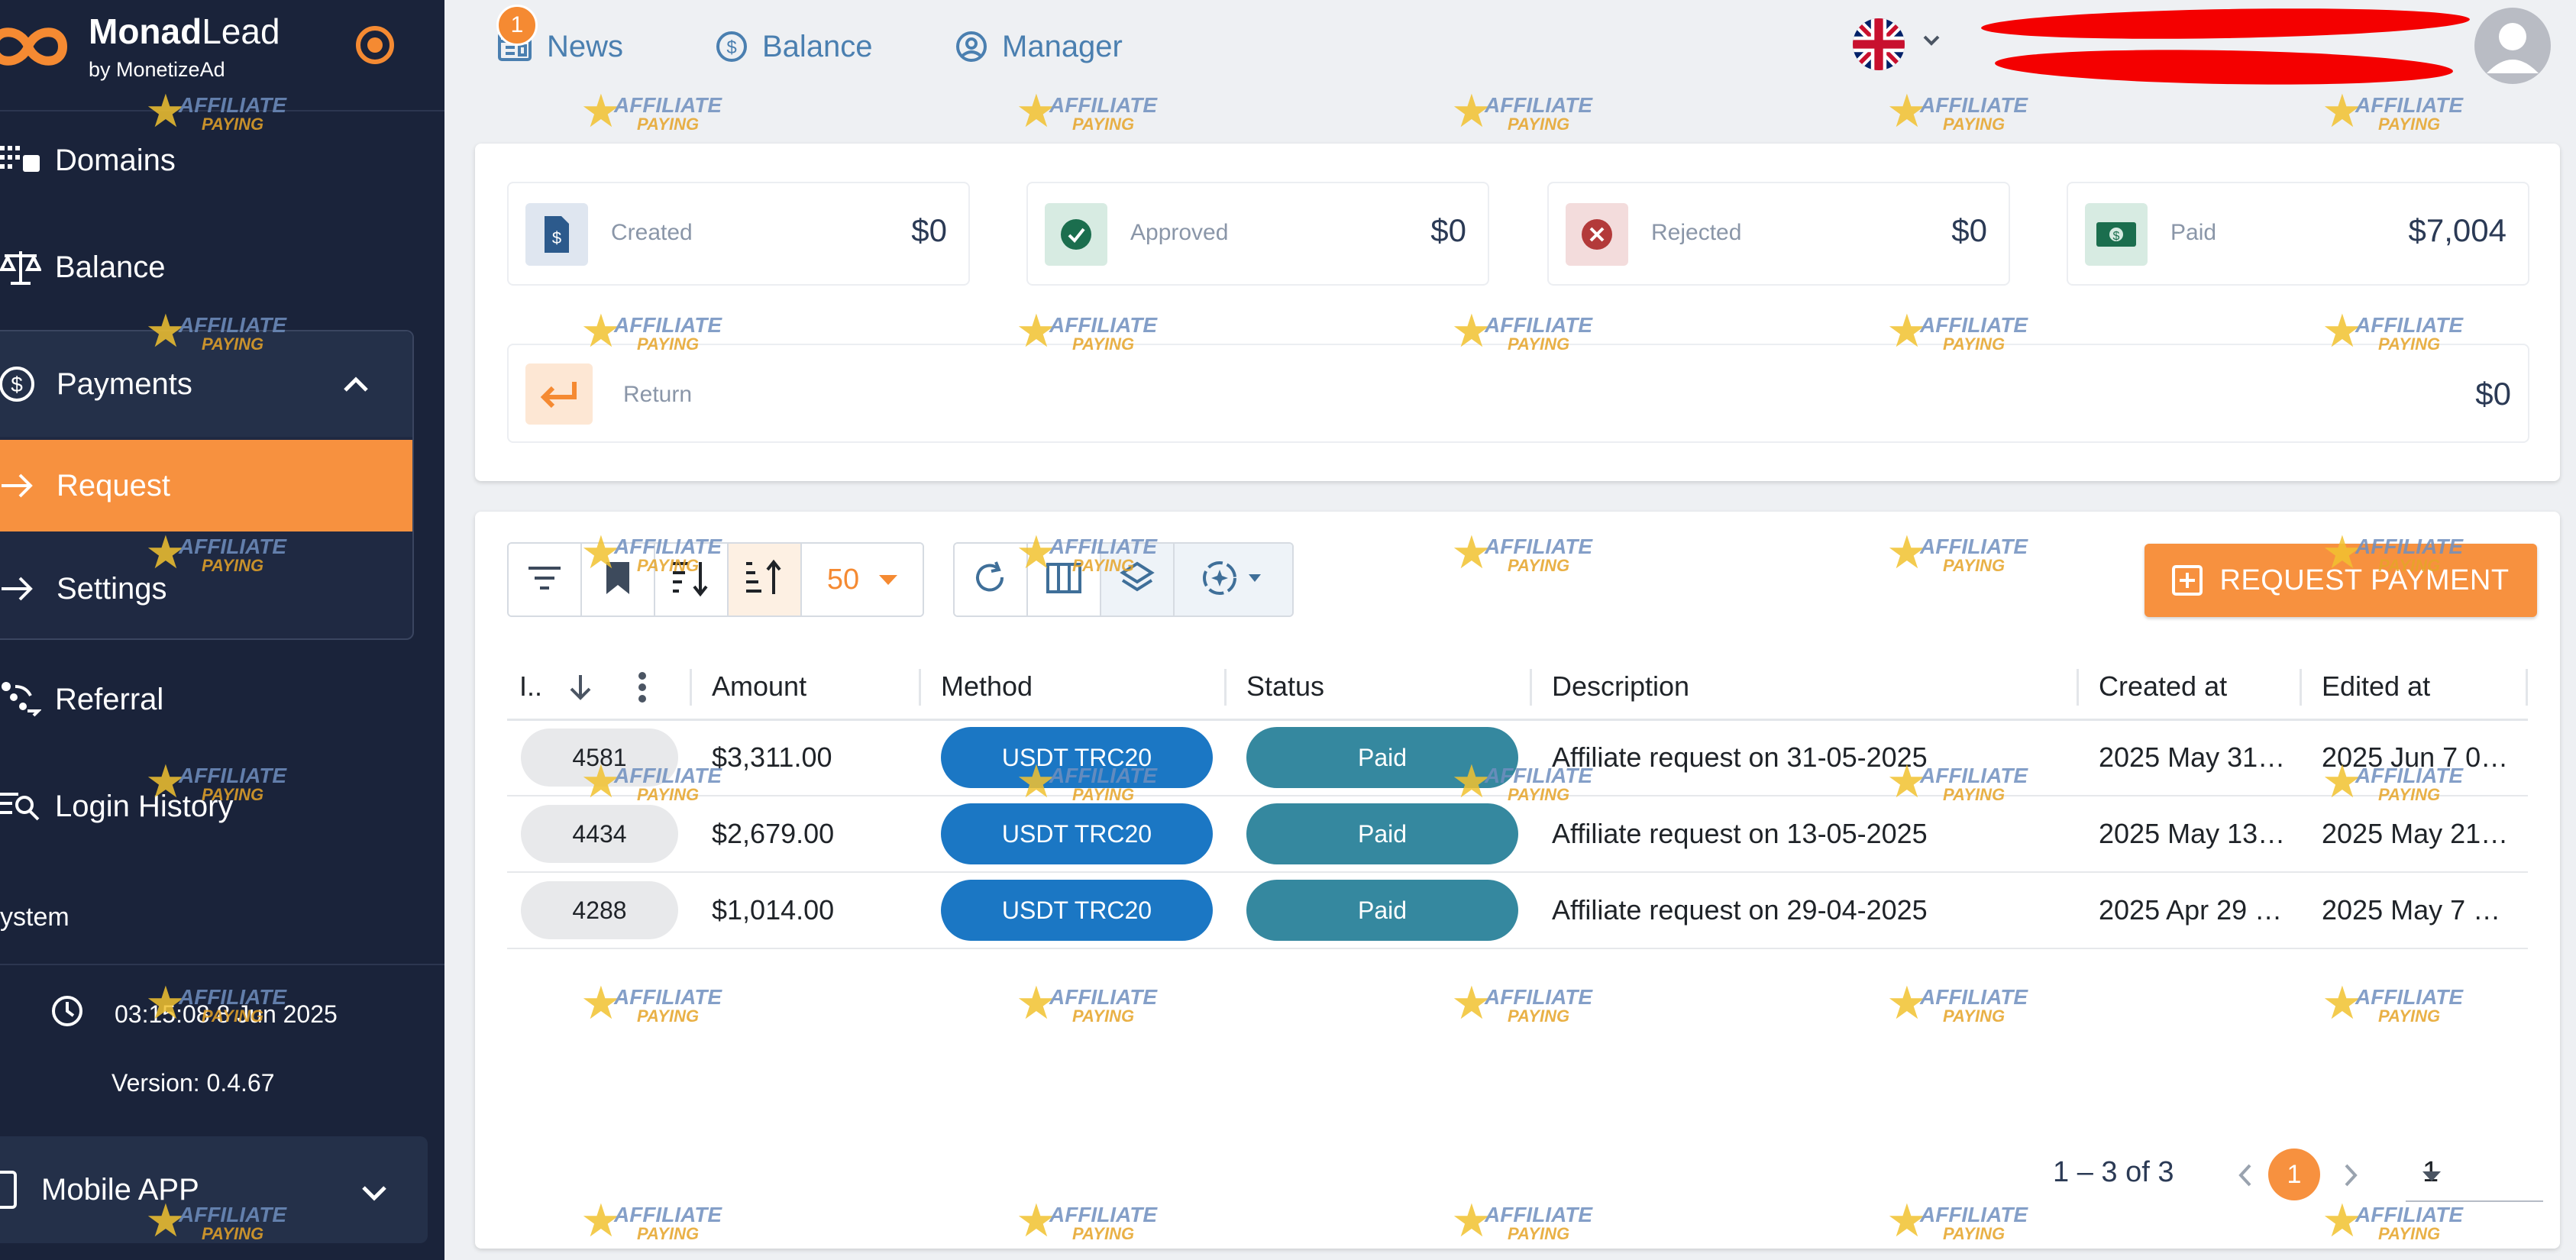 The width and height of the screenshot is (2576, 1260). I want to click on payments-group: $ Payments Request Settings, so click(207, 485).